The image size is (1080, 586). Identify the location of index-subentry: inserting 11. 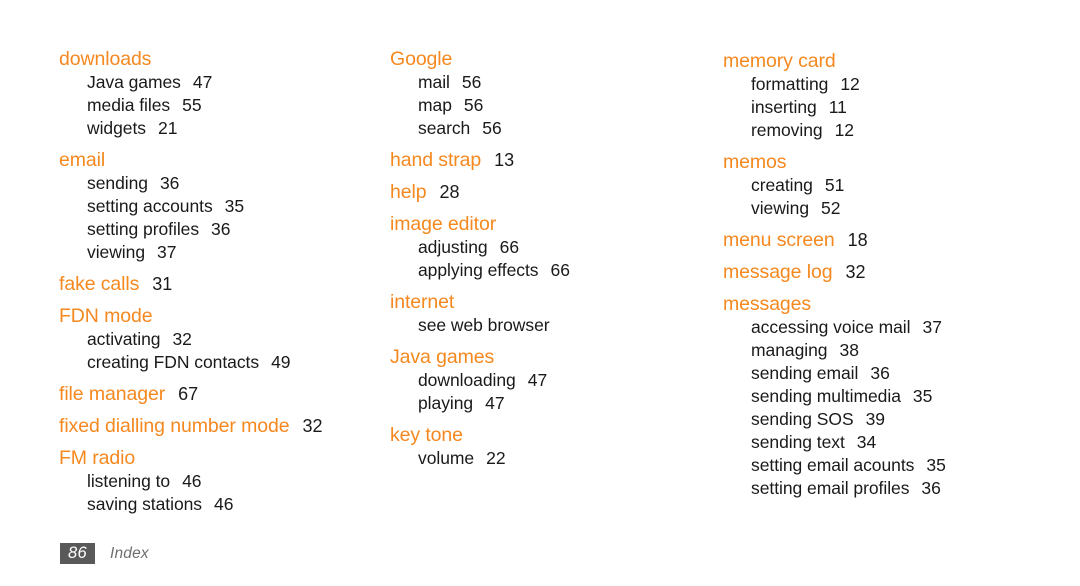
(901, 107).